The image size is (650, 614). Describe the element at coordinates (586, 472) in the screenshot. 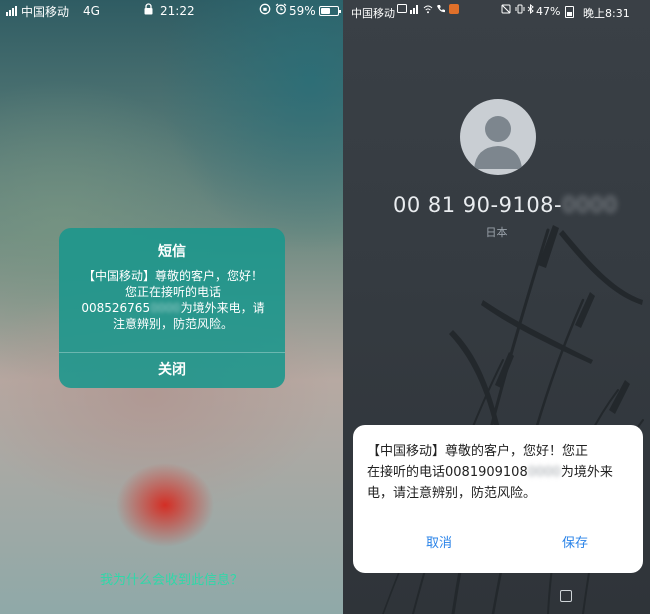

I see `message-suffix: 为境外来` at that location.